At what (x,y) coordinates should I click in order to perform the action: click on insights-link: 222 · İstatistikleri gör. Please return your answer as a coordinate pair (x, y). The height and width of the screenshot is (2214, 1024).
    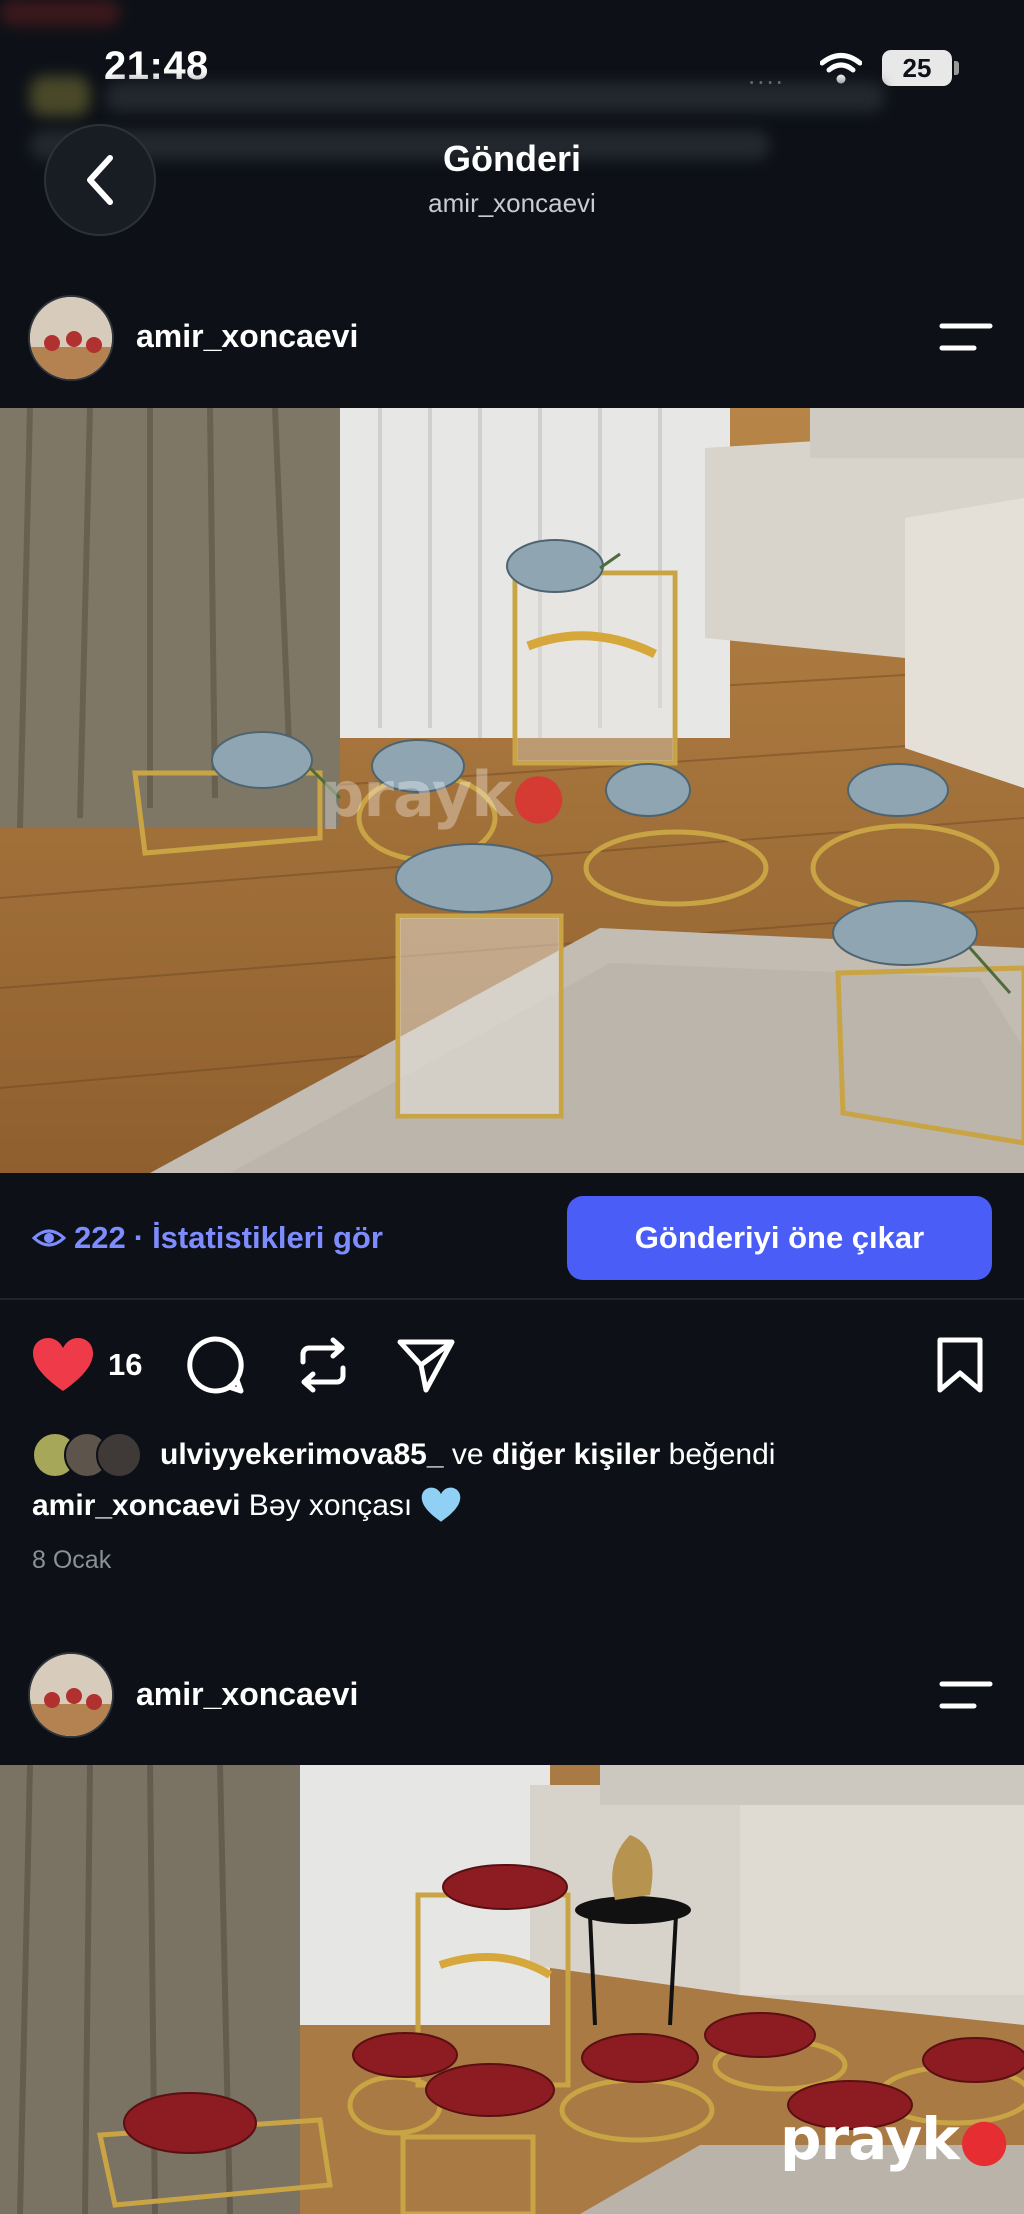
    Looking at the image, I should click on (207, 1238).